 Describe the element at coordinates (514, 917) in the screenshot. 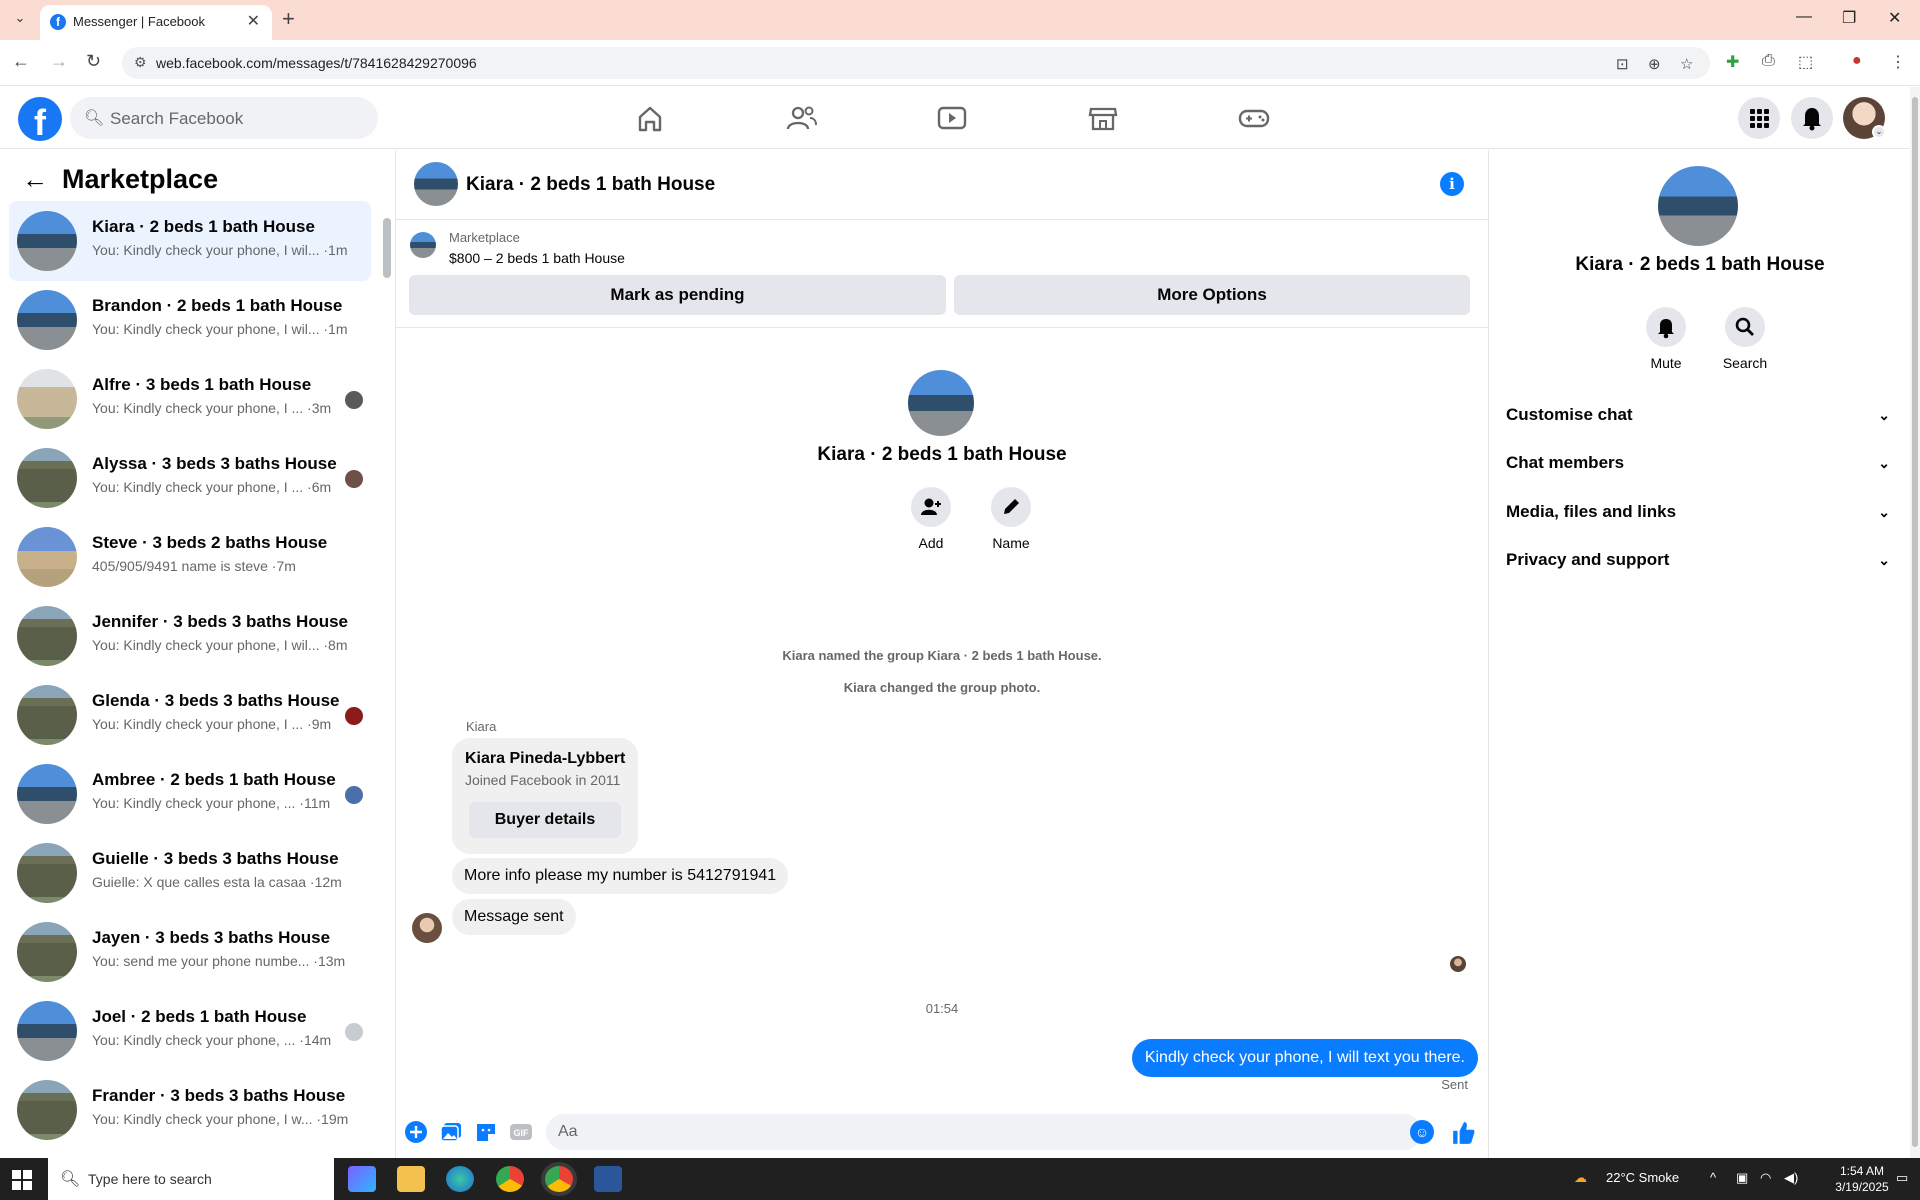

I see `incoming-message: Message sent` at that location.